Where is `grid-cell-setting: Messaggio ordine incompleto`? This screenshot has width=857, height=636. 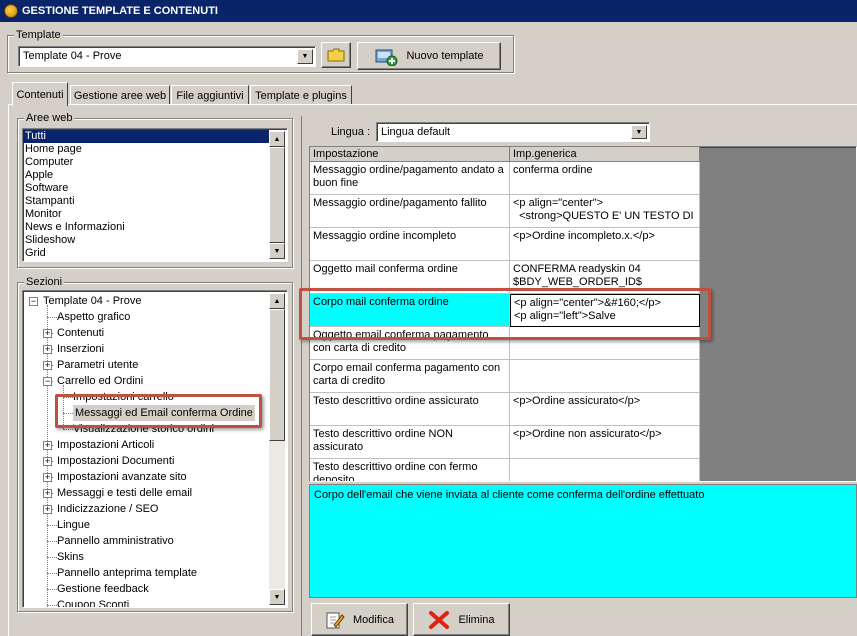 grid-cell-setting: Messaggio ordine incompleto is located at coordinates (410, 244).